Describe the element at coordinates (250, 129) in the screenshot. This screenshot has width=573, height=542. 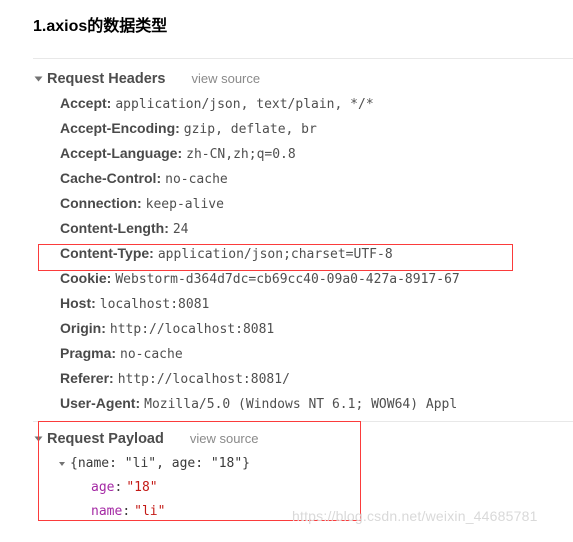
I see `header-value: gzip, deflate, br` at that location.